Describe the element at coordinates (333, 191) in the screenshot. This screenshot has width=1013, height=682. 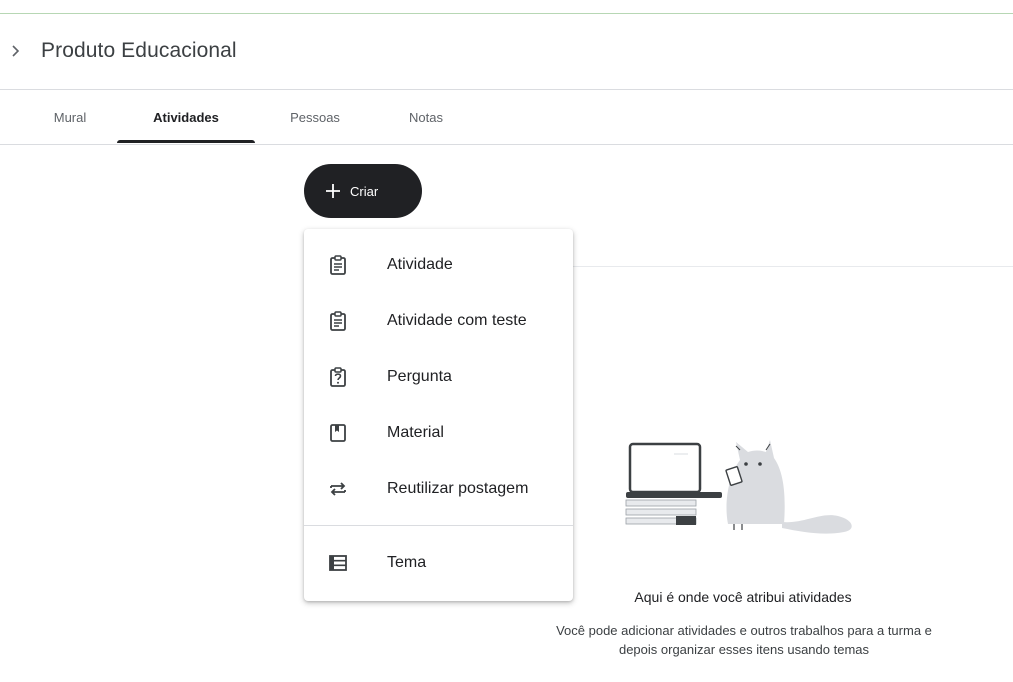
I see `plus-icon` at that location.